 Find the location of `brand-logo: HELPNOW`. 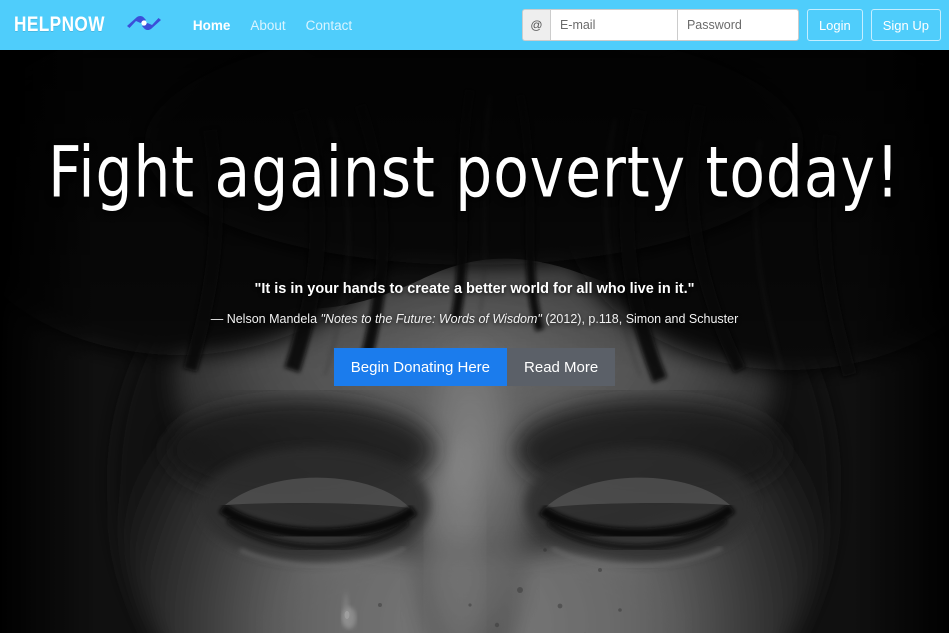

brand-logo: HELPNOW is located at coordinates (88, 25).